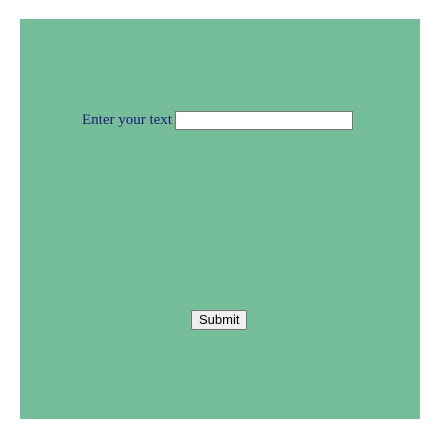 The width and height of the screenshot is (440, 446). What do you see at coordinates (127, 119) in the screenshot?
I see `text-input-label: Enter your text` at bounding box center [127, 119].